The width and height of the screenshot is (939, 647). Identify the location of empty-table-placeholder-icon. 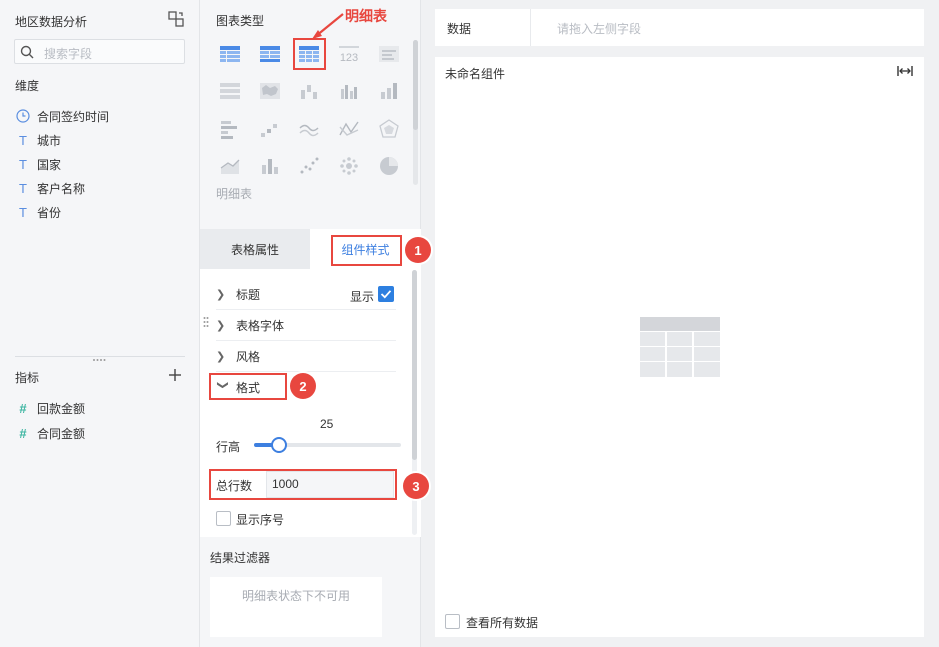
(680, 347).